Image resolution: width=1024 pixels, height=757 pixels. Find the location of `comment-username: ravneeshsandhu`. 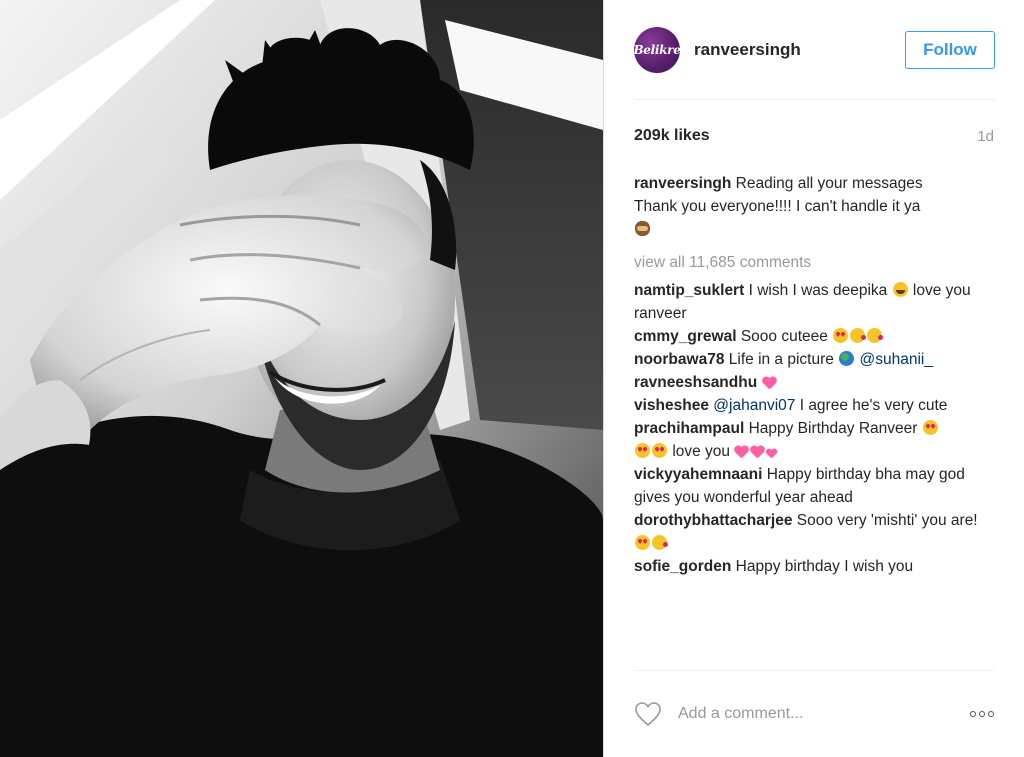

comment-username: ravneeshsandhu is located at coordinates (695, 382).